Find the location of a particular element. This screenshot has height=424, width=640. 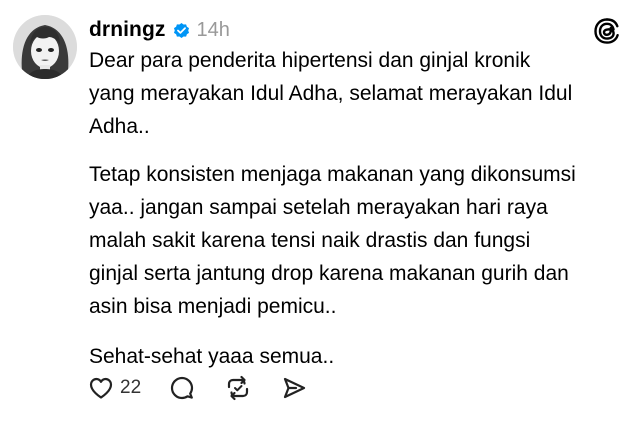

repost-button is located at coordinates (238, 388).